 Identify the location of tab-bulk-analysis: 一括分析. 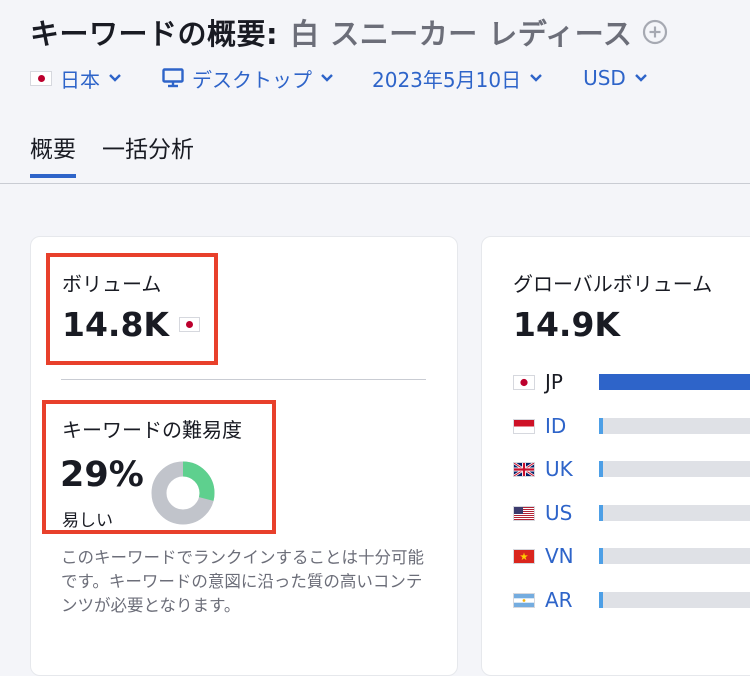
(148, 154).